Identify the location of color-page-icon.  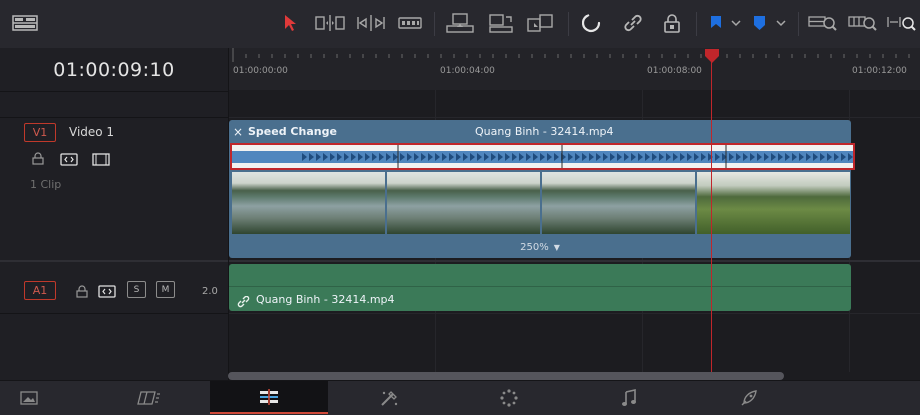
(509, 397).